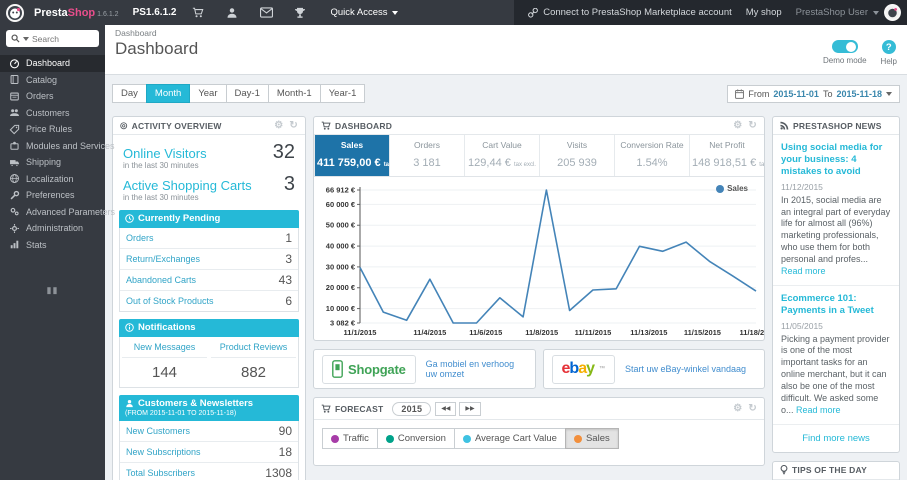  What do you see at coordinates (364, 12) in the screenshot?
I see `quick-access-menu: Quick Access` at bounding box center [364, 12].